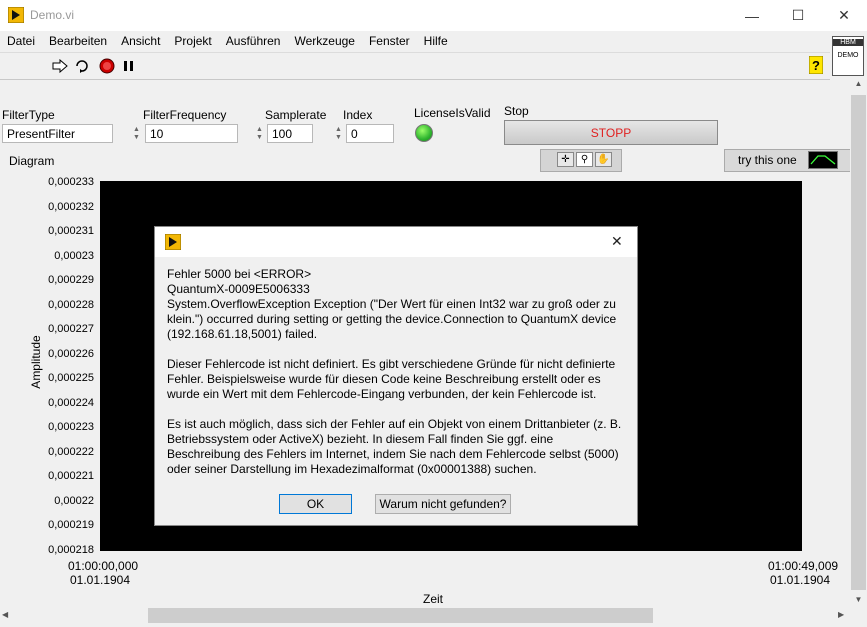  I want to click on labview-app-icon, so click(16, 15).